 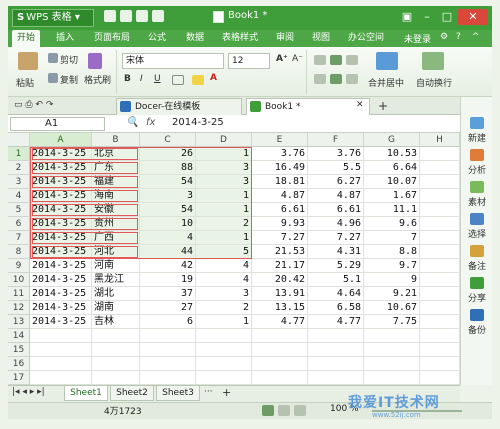 What do you see at coordinates (392, 196) in the screenshot?
I see `grid-cell-g4: 1.67` at bounding box center [392, 196].